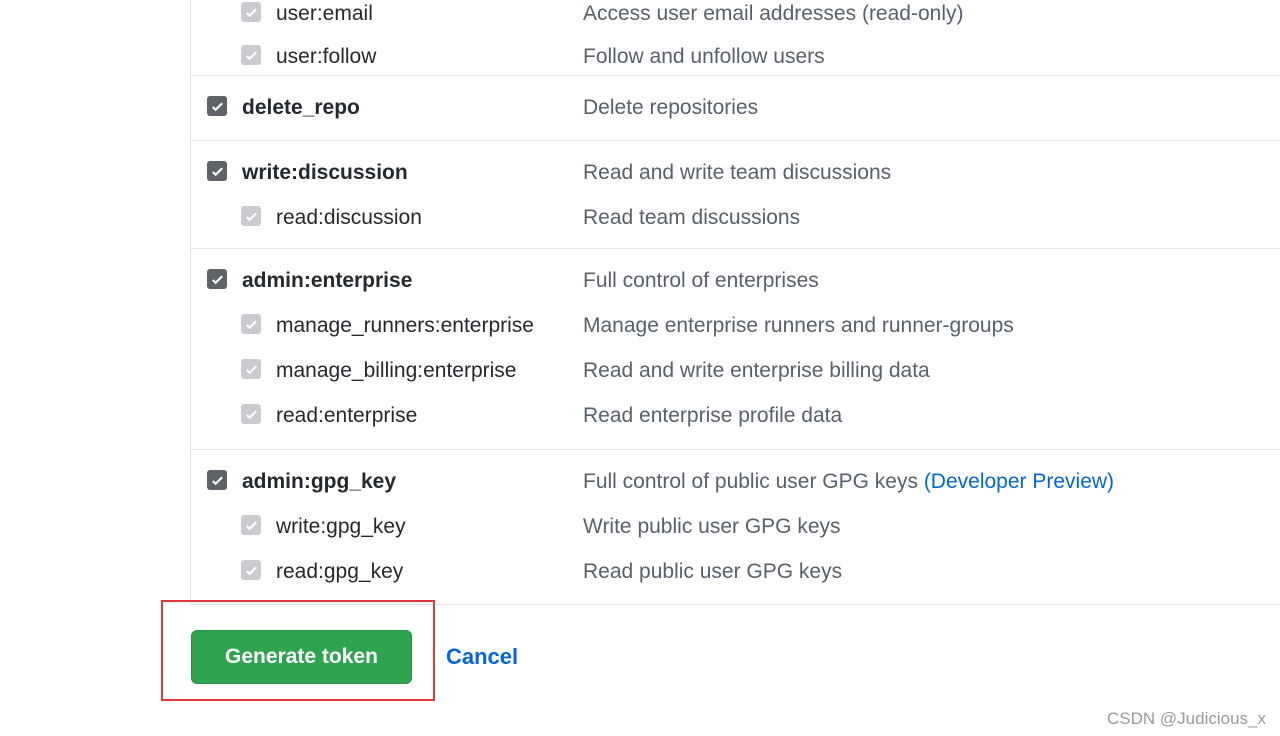 This screenshot has height=736, width=1280. Describe the element at coordinates (341, 526) in the screenshot. I see `scope-name: write:gpg_key` at that location.